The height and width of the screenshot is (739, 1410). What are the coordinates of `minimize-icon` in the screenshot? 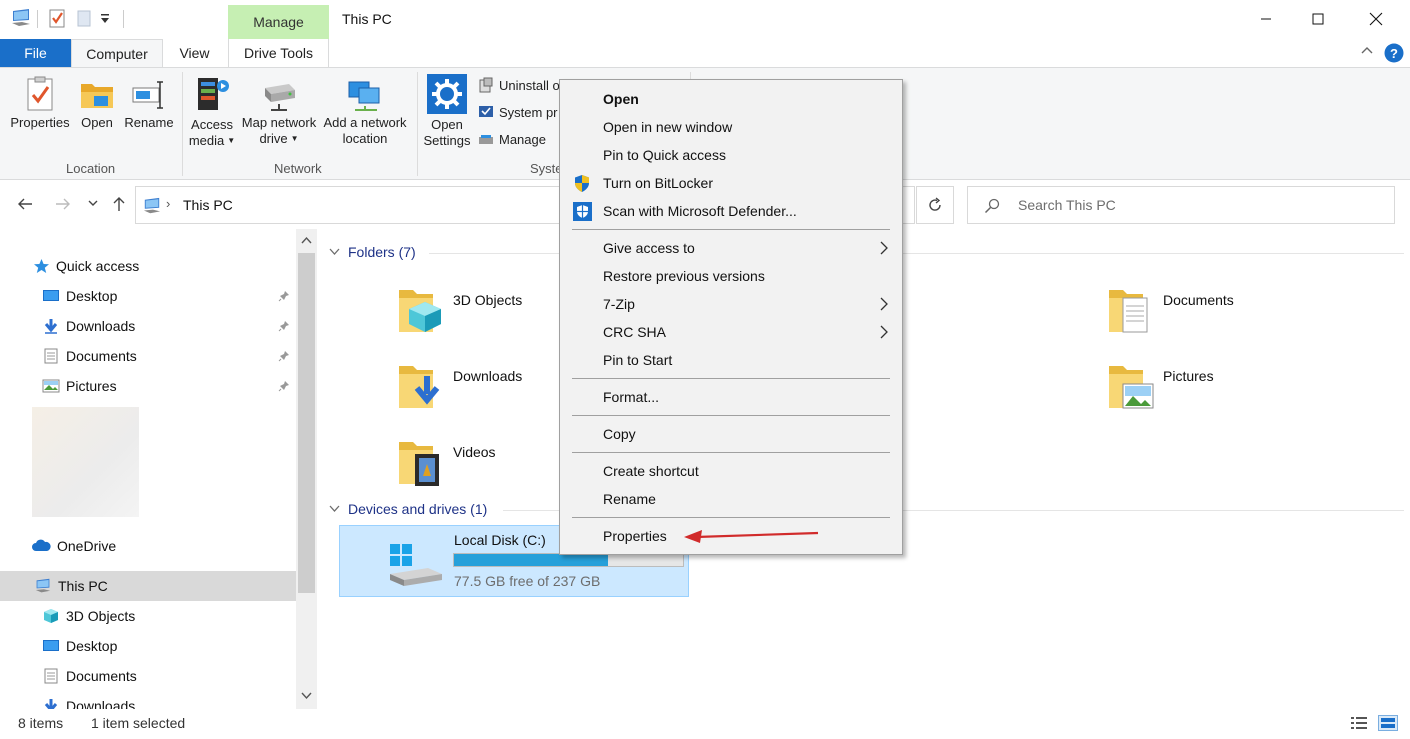 It's located at (1266, 19).